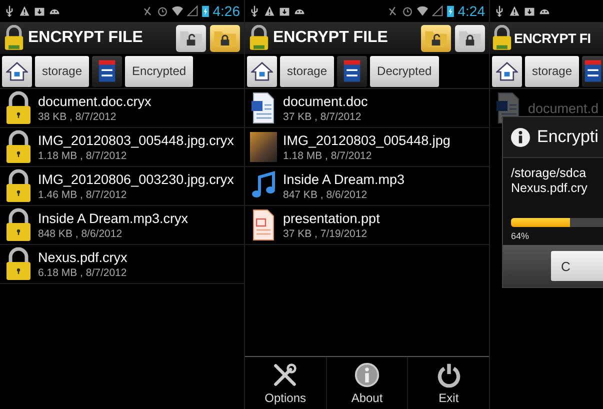  I want to click on breadcrumb-button: Decrypted, so click(404, 71).